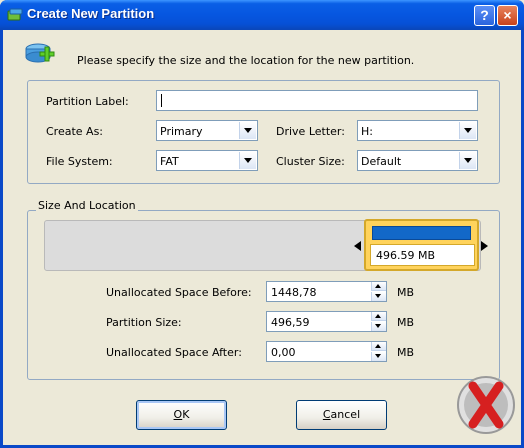 The image size is (524, 448). I want to click on unallocated-after-unit: MB, so click(406, 352).